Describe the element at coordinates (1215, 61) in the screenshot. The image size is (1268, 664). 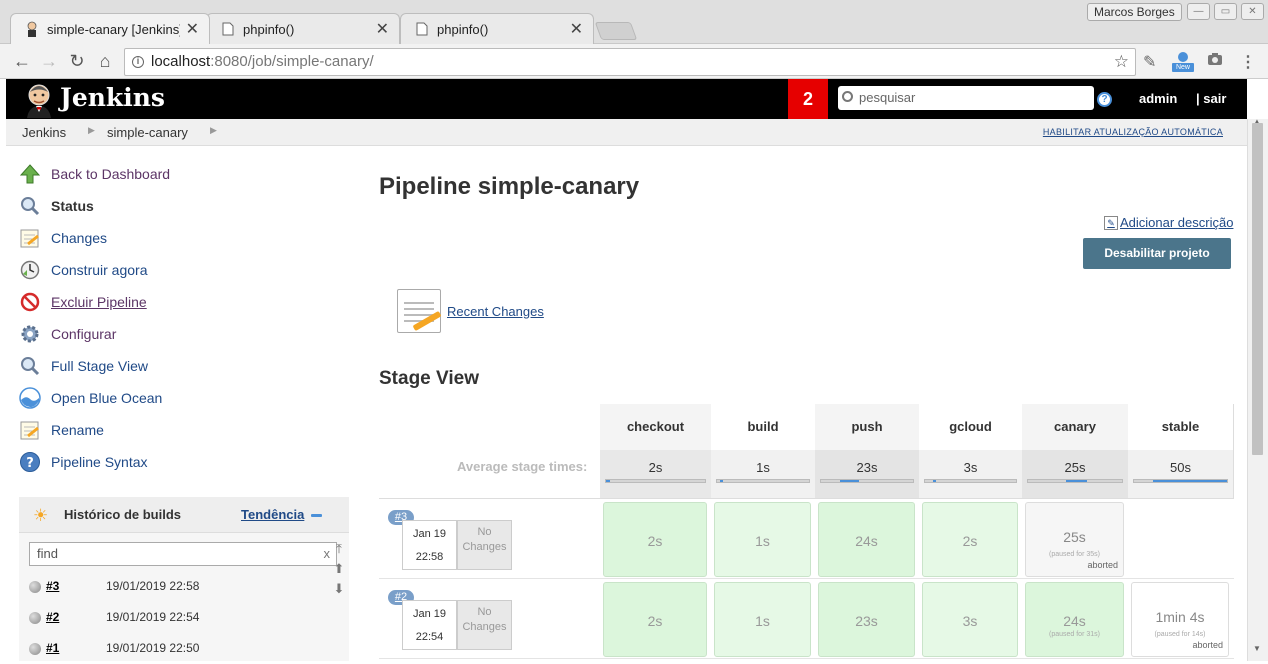
I see `camera-icon` at that location.